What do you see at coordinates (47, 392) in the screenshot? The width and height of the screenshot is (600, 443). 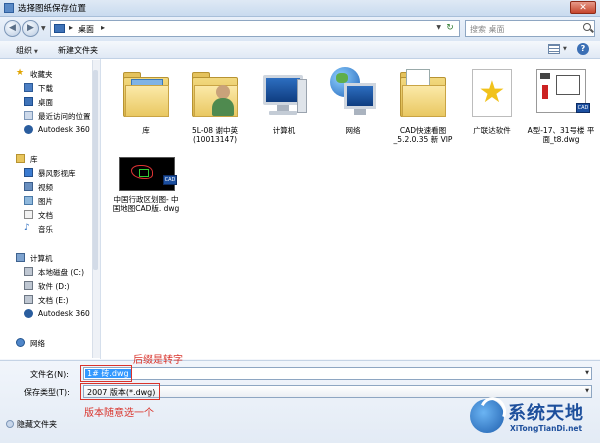 I see `save-type-label: 保存类型(T):` at bounding box center [47, 392].